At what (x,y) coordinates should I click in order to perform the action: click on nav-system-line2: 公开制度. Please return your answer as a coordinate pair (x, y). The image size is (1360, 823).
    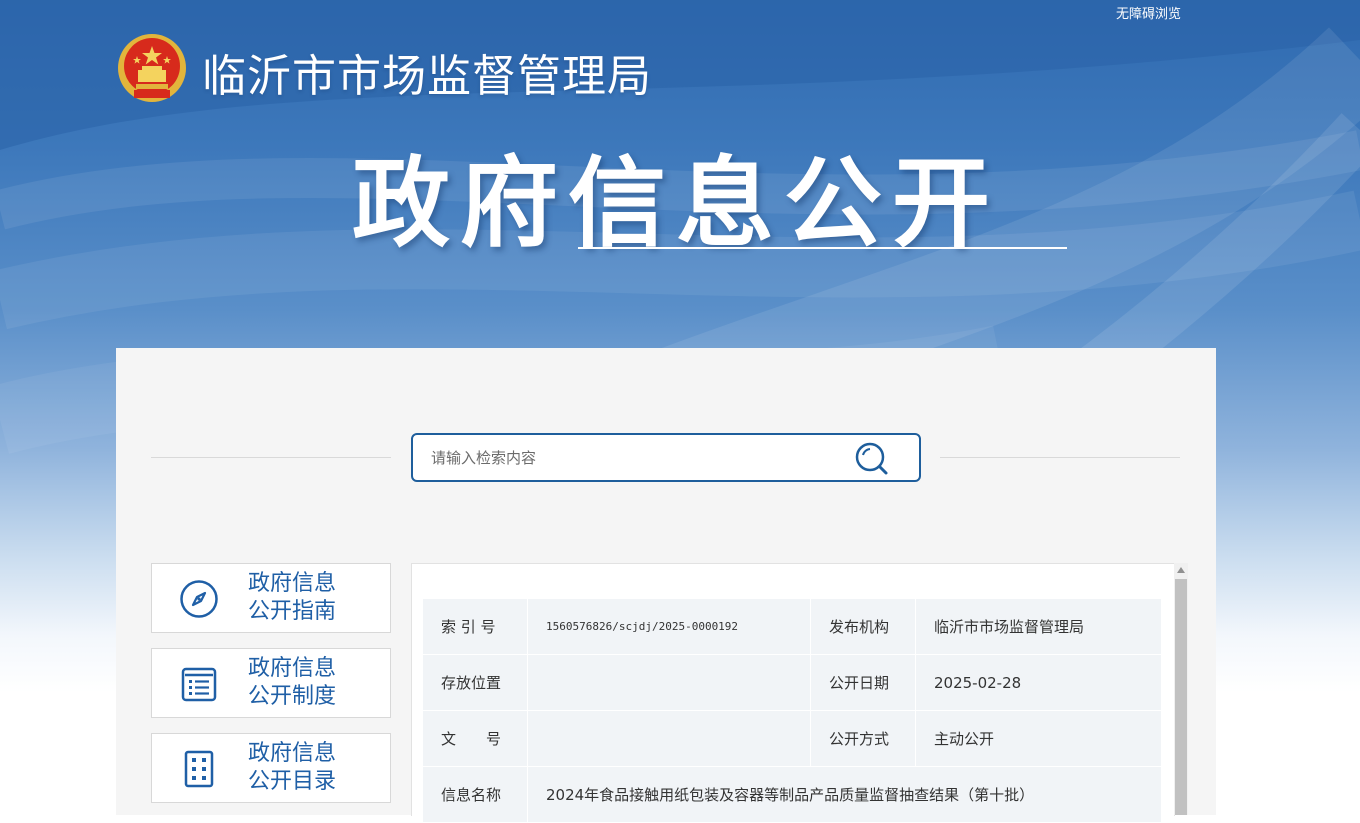
    Looking at the image, I should click on (292, 696).